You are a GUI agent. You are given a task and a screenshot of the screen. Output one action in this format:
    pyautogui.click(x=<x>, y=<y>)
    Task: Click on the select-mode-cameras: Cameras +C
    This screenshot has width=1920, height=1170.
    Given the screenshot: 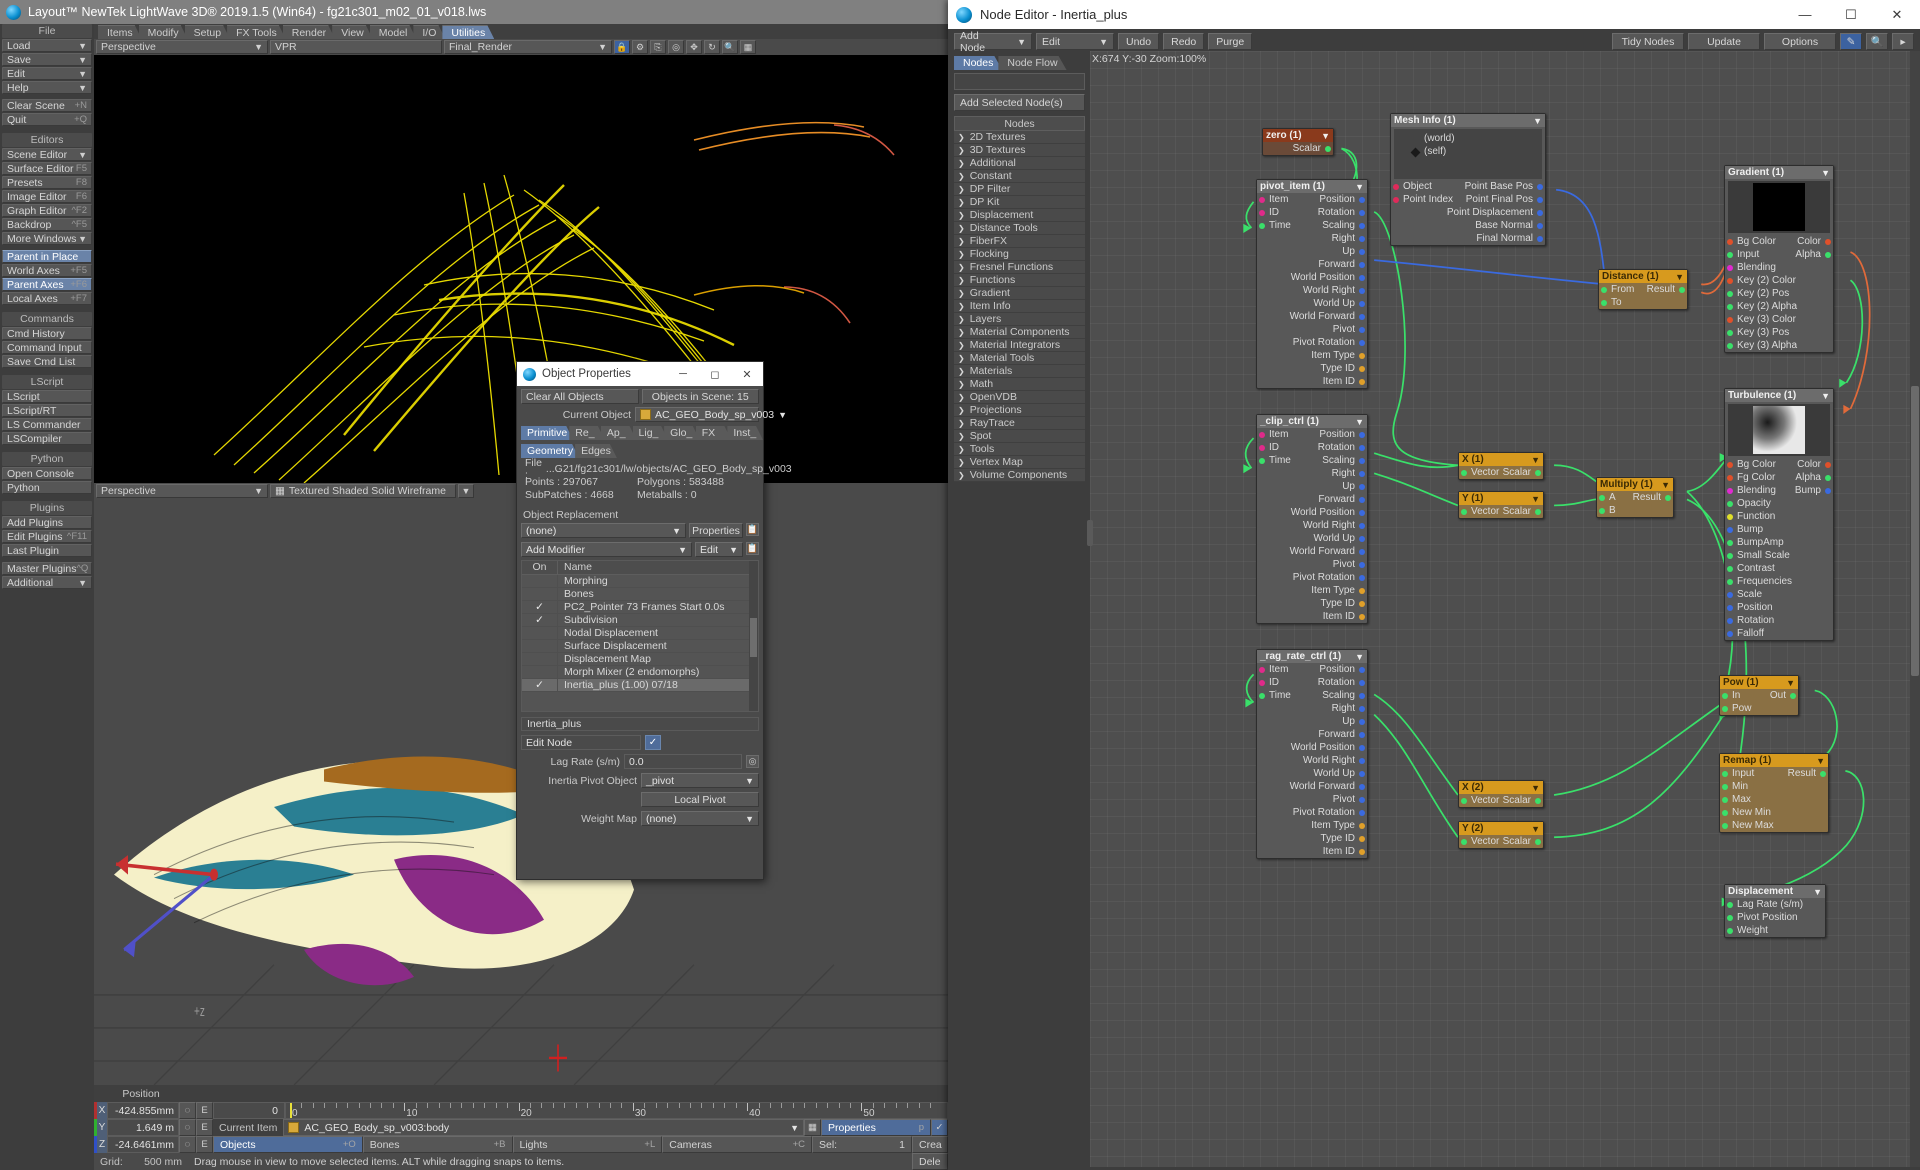 What is the action you would take?
    pyautogui.click(x=737, y=1144)
    